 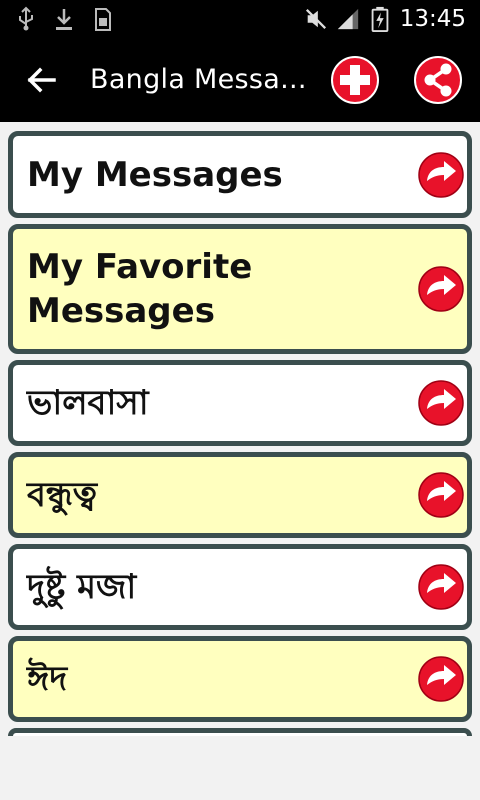 What do you see at coordinates (315, 19) in the screenshot?
I see `mute-icon` at bounding box center [315, 19].